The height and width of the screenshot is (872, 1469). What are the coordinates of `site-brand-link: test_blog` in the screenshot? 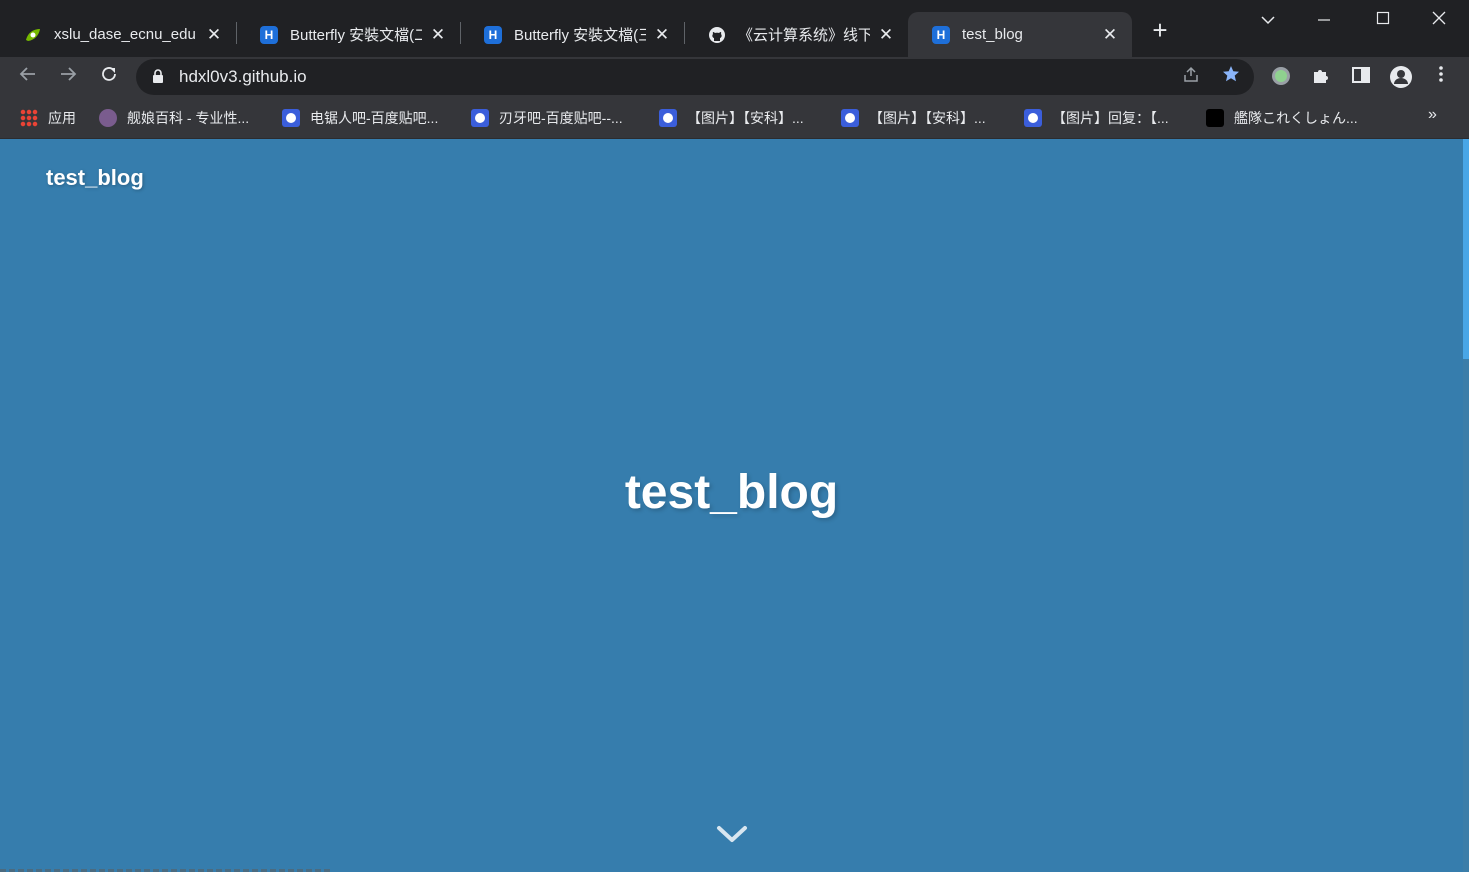 It's located at (95, 178).